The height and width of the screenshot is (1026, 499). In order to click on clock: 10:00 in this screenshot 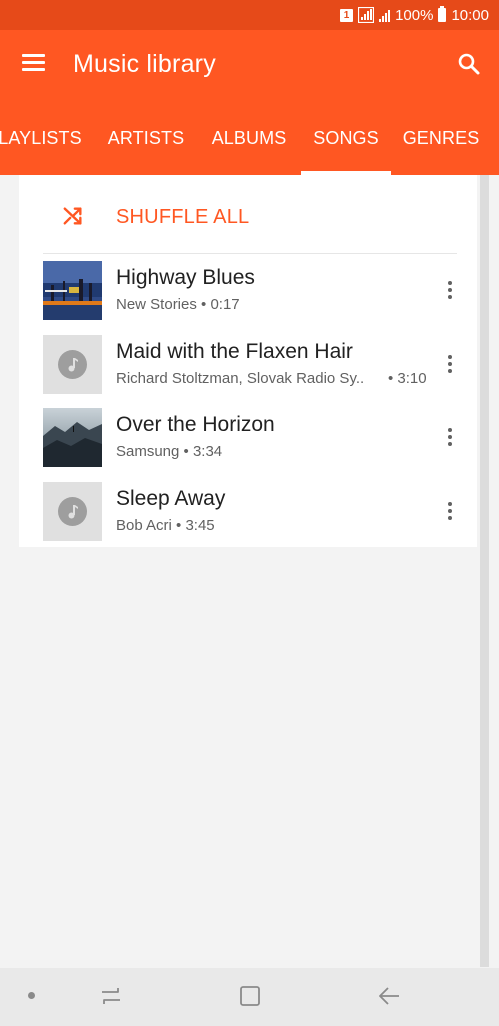, I will do `click(470, 15)`.